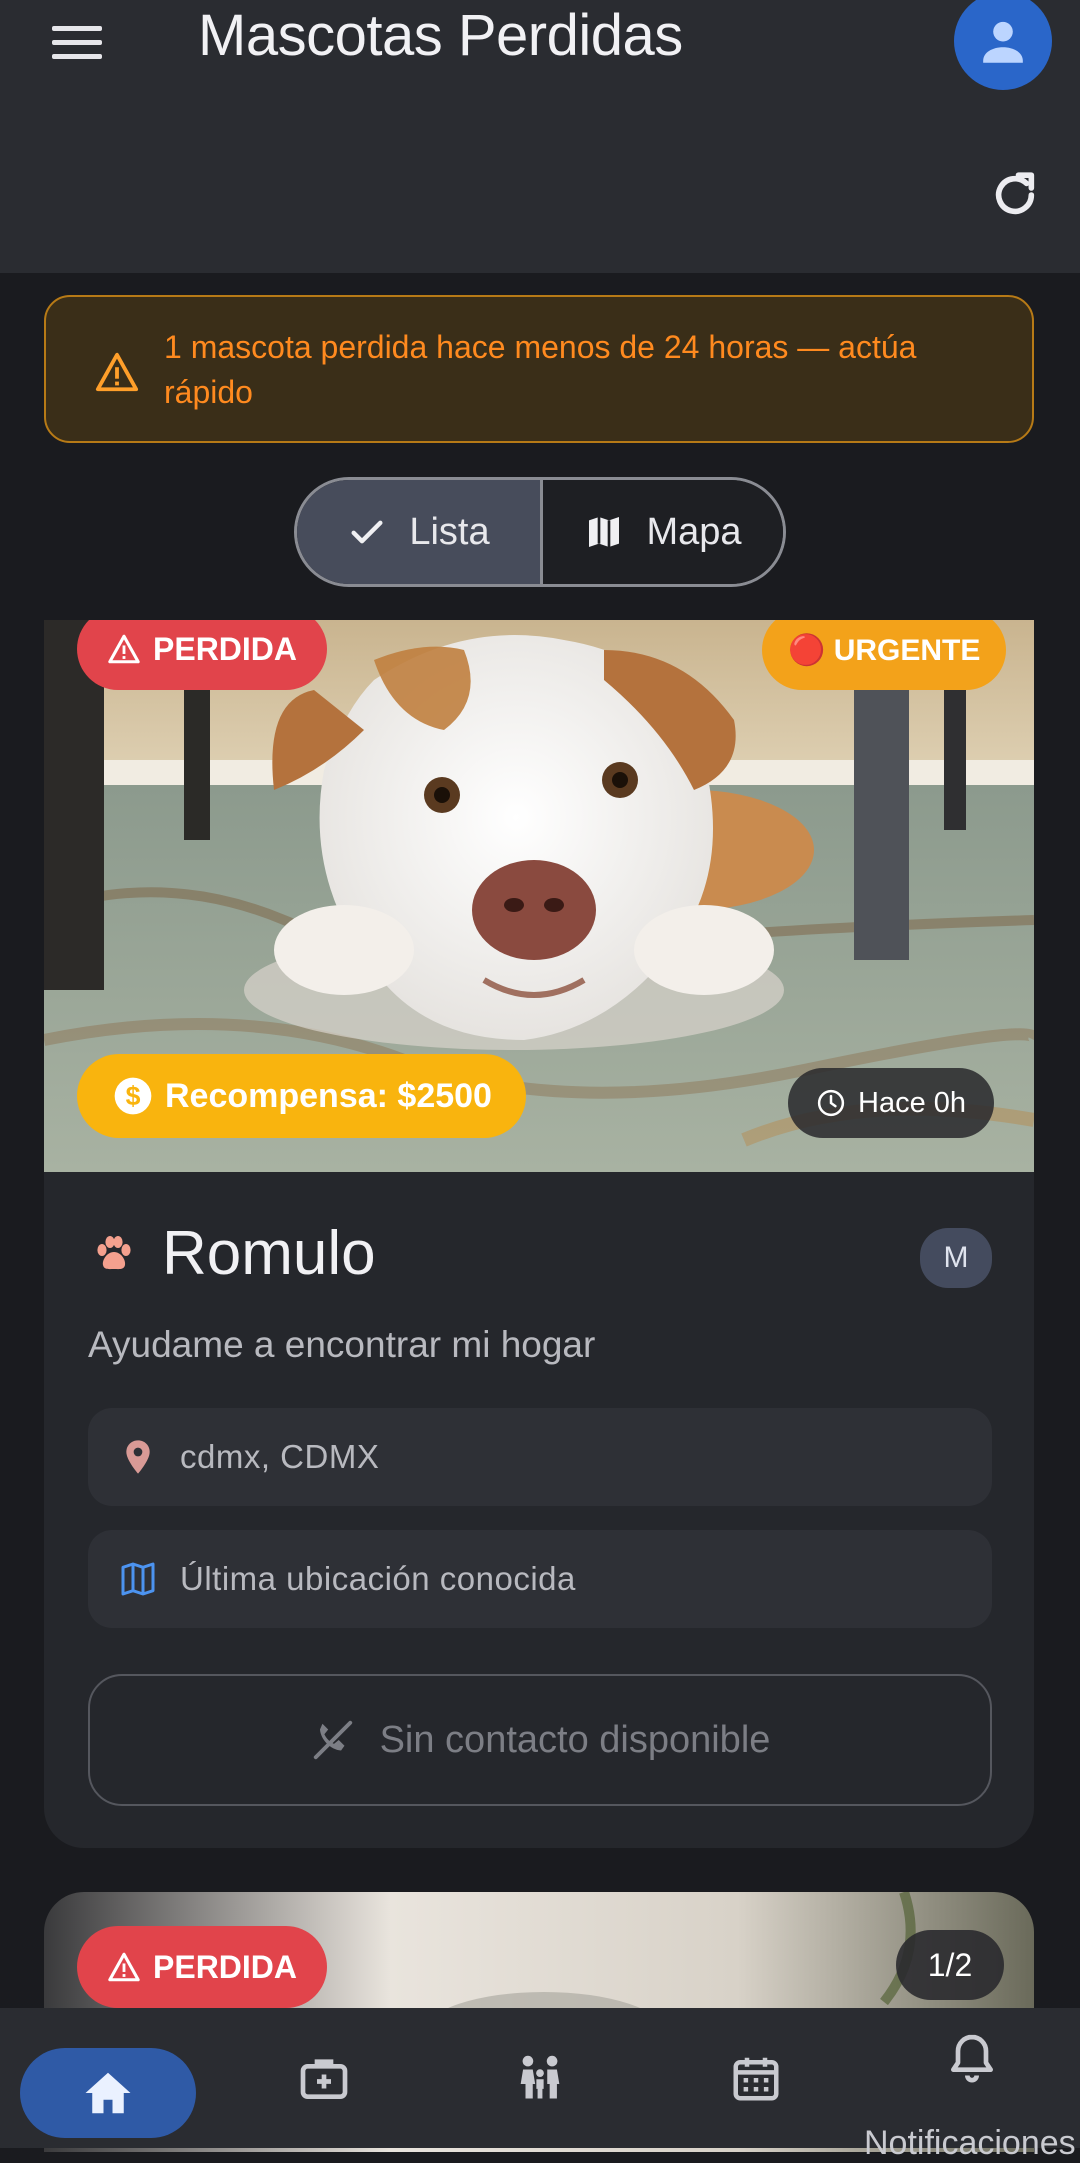 Image resolution: width=1080 pixels, height=2163 pixels. I want to click on view-toggle: Lista Mapa, so click(540, 532).